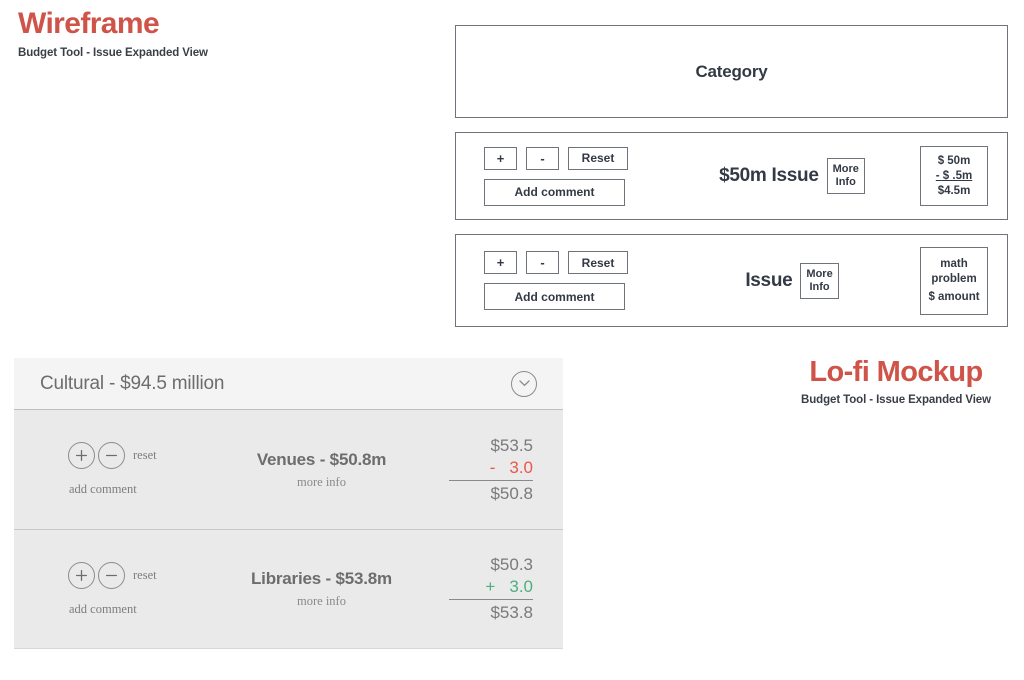 This screenshot has width=1024, height=680. What do you see at coordinates (769, 280) in the screenshot?
I see `issue-title: Issue` at bounding box center [769, 280].